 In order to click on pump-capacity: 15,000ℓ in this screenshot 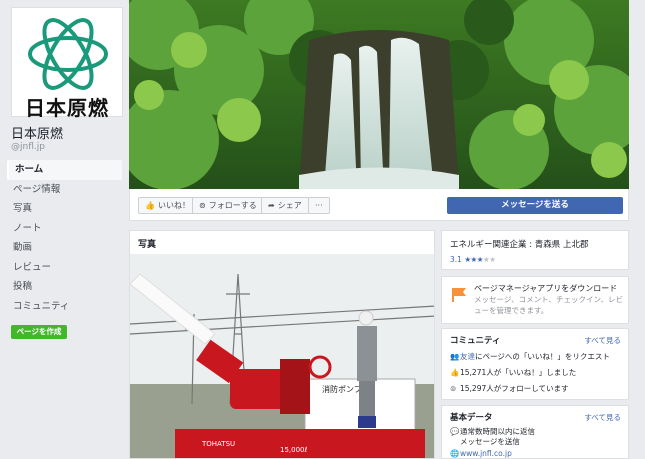, I will do `click(293, 450)`.